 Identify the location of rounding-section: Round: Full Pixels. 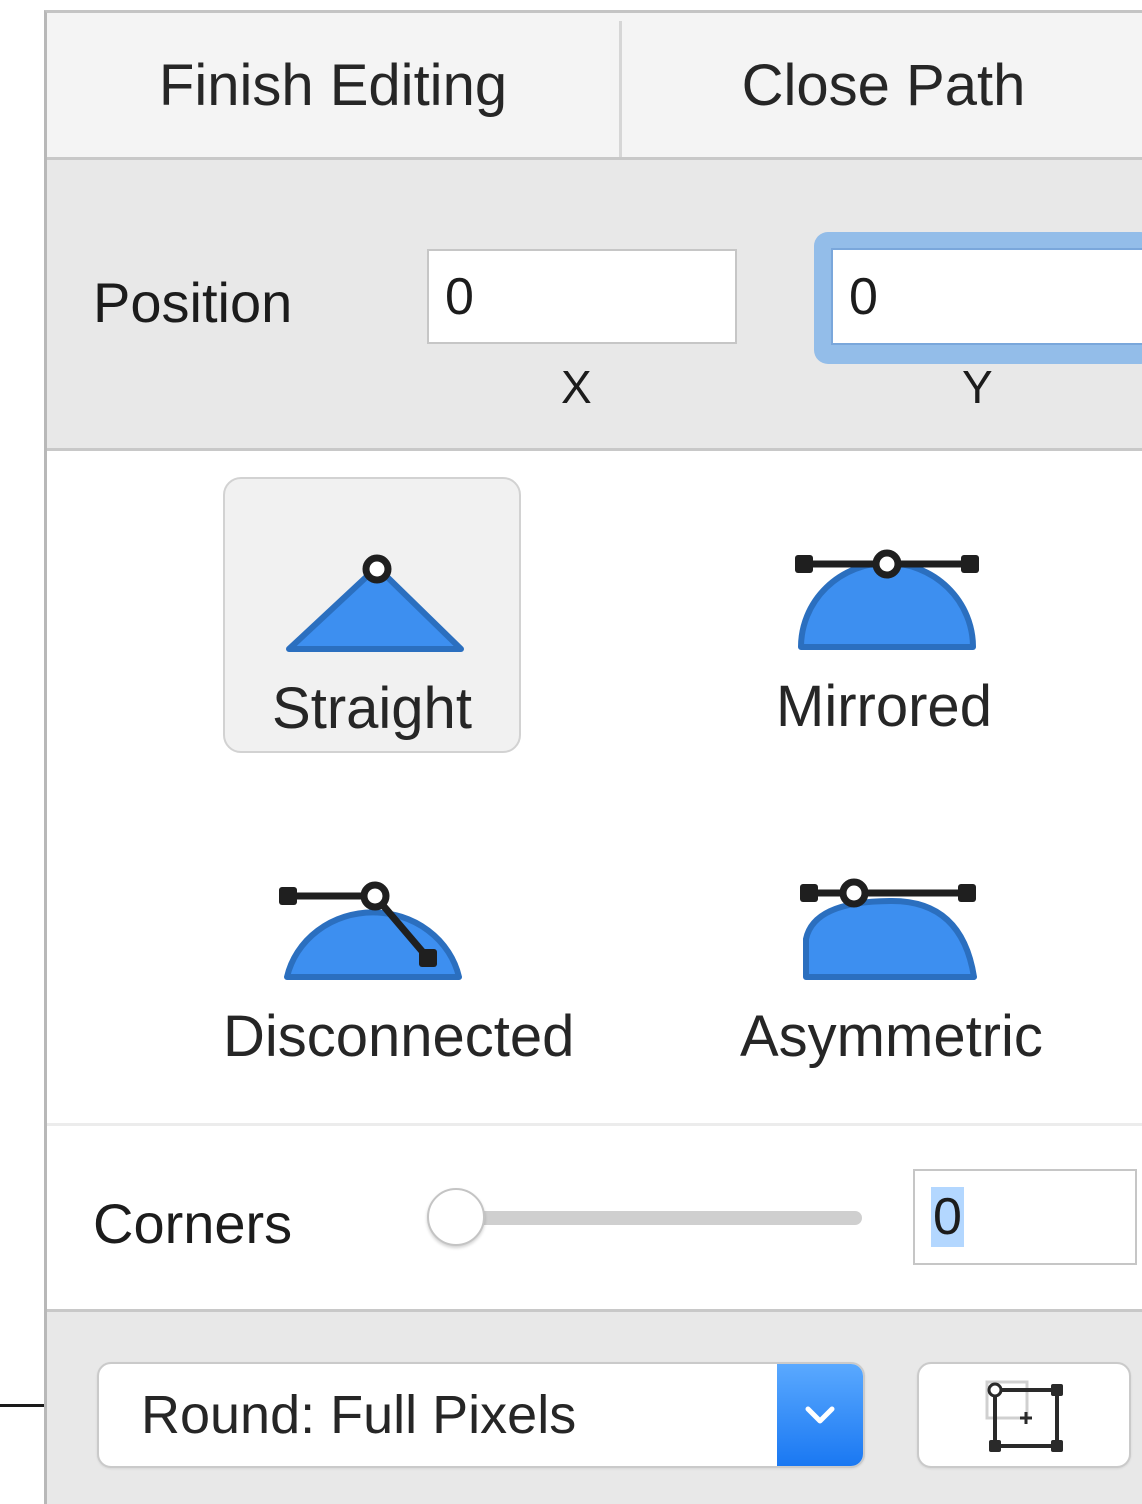
(594, 1406).